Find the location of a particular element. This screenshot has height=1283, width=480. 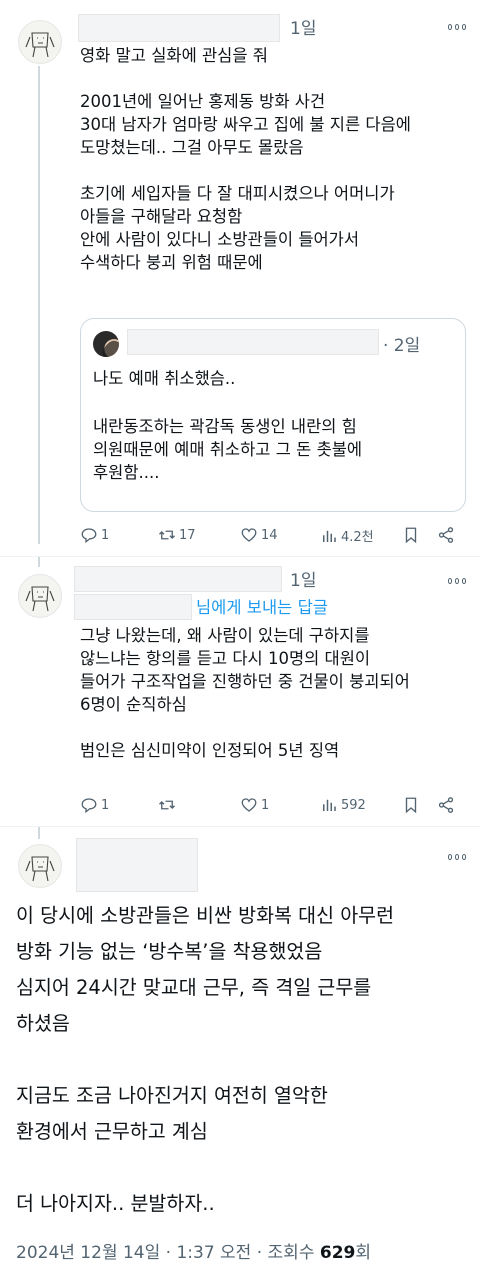

reply-to-label: 님에게 보내는 답글 is located at coordinates (262, 607).